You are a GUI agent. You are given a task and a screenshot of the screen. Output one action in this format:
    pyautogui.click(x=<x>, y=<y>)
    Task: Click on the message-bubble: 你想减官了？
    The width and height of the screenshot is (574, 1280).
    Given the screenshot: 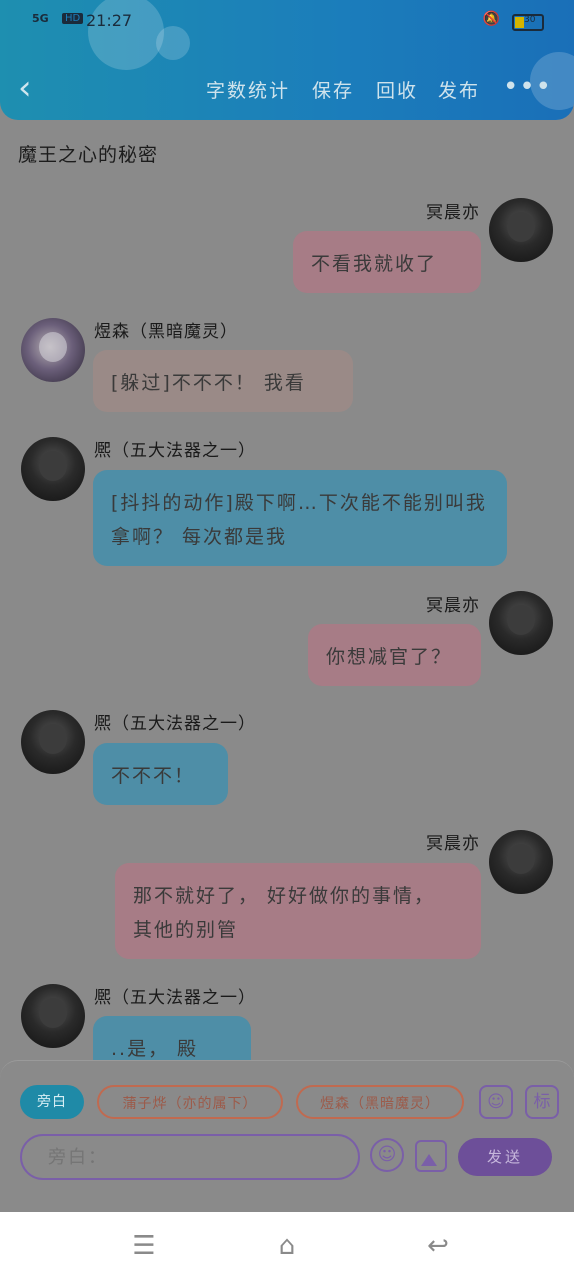 What is the action you would take?
    pyautogui.click(x=394, y=655)
    